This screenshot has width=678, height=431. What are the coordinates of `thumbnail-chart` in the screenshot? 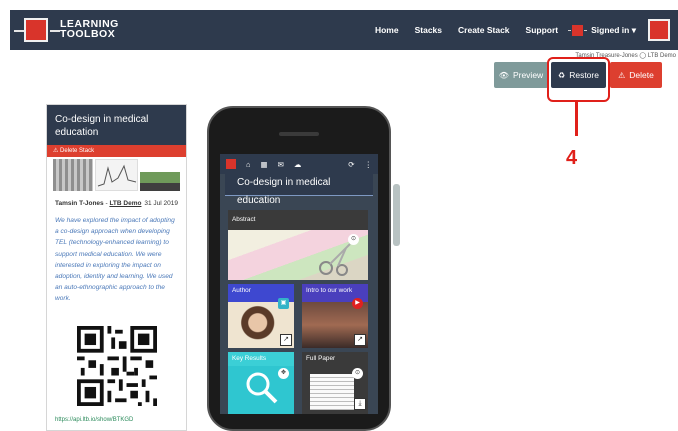 It's located at (116, 175).